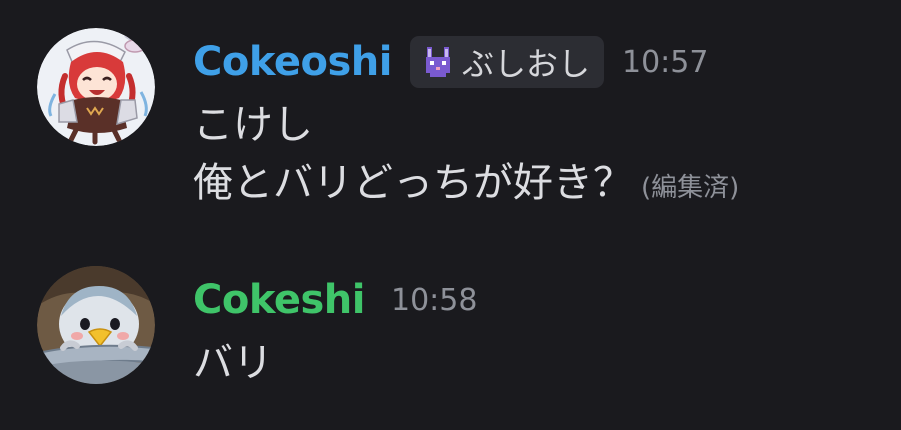  Describe the element at coordinates (413, 183) in the screenshot. I see `message-line: 俺とバリどっちが好き？` at that location.